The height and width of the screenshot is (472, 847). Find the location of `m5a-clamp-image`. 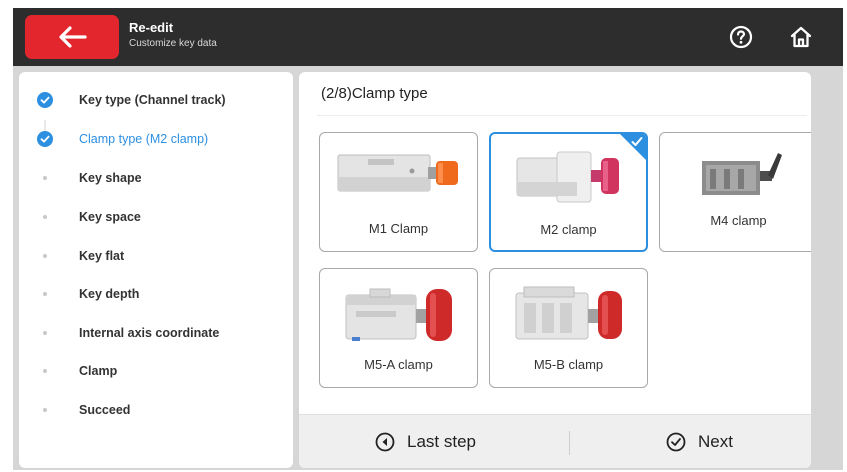

m5a-clamp-image is located at coordinates (398, 314).